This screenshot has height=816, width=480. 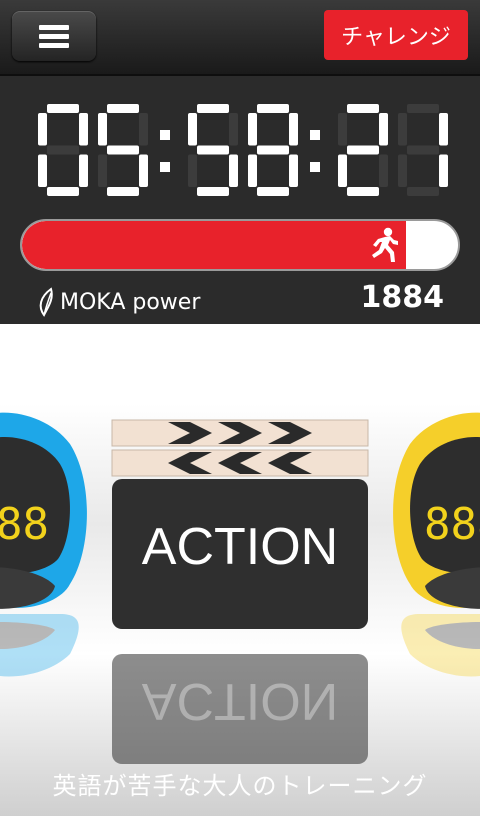 I want to click on action-clapperboard: ACTION, so click(x=240, y=524).